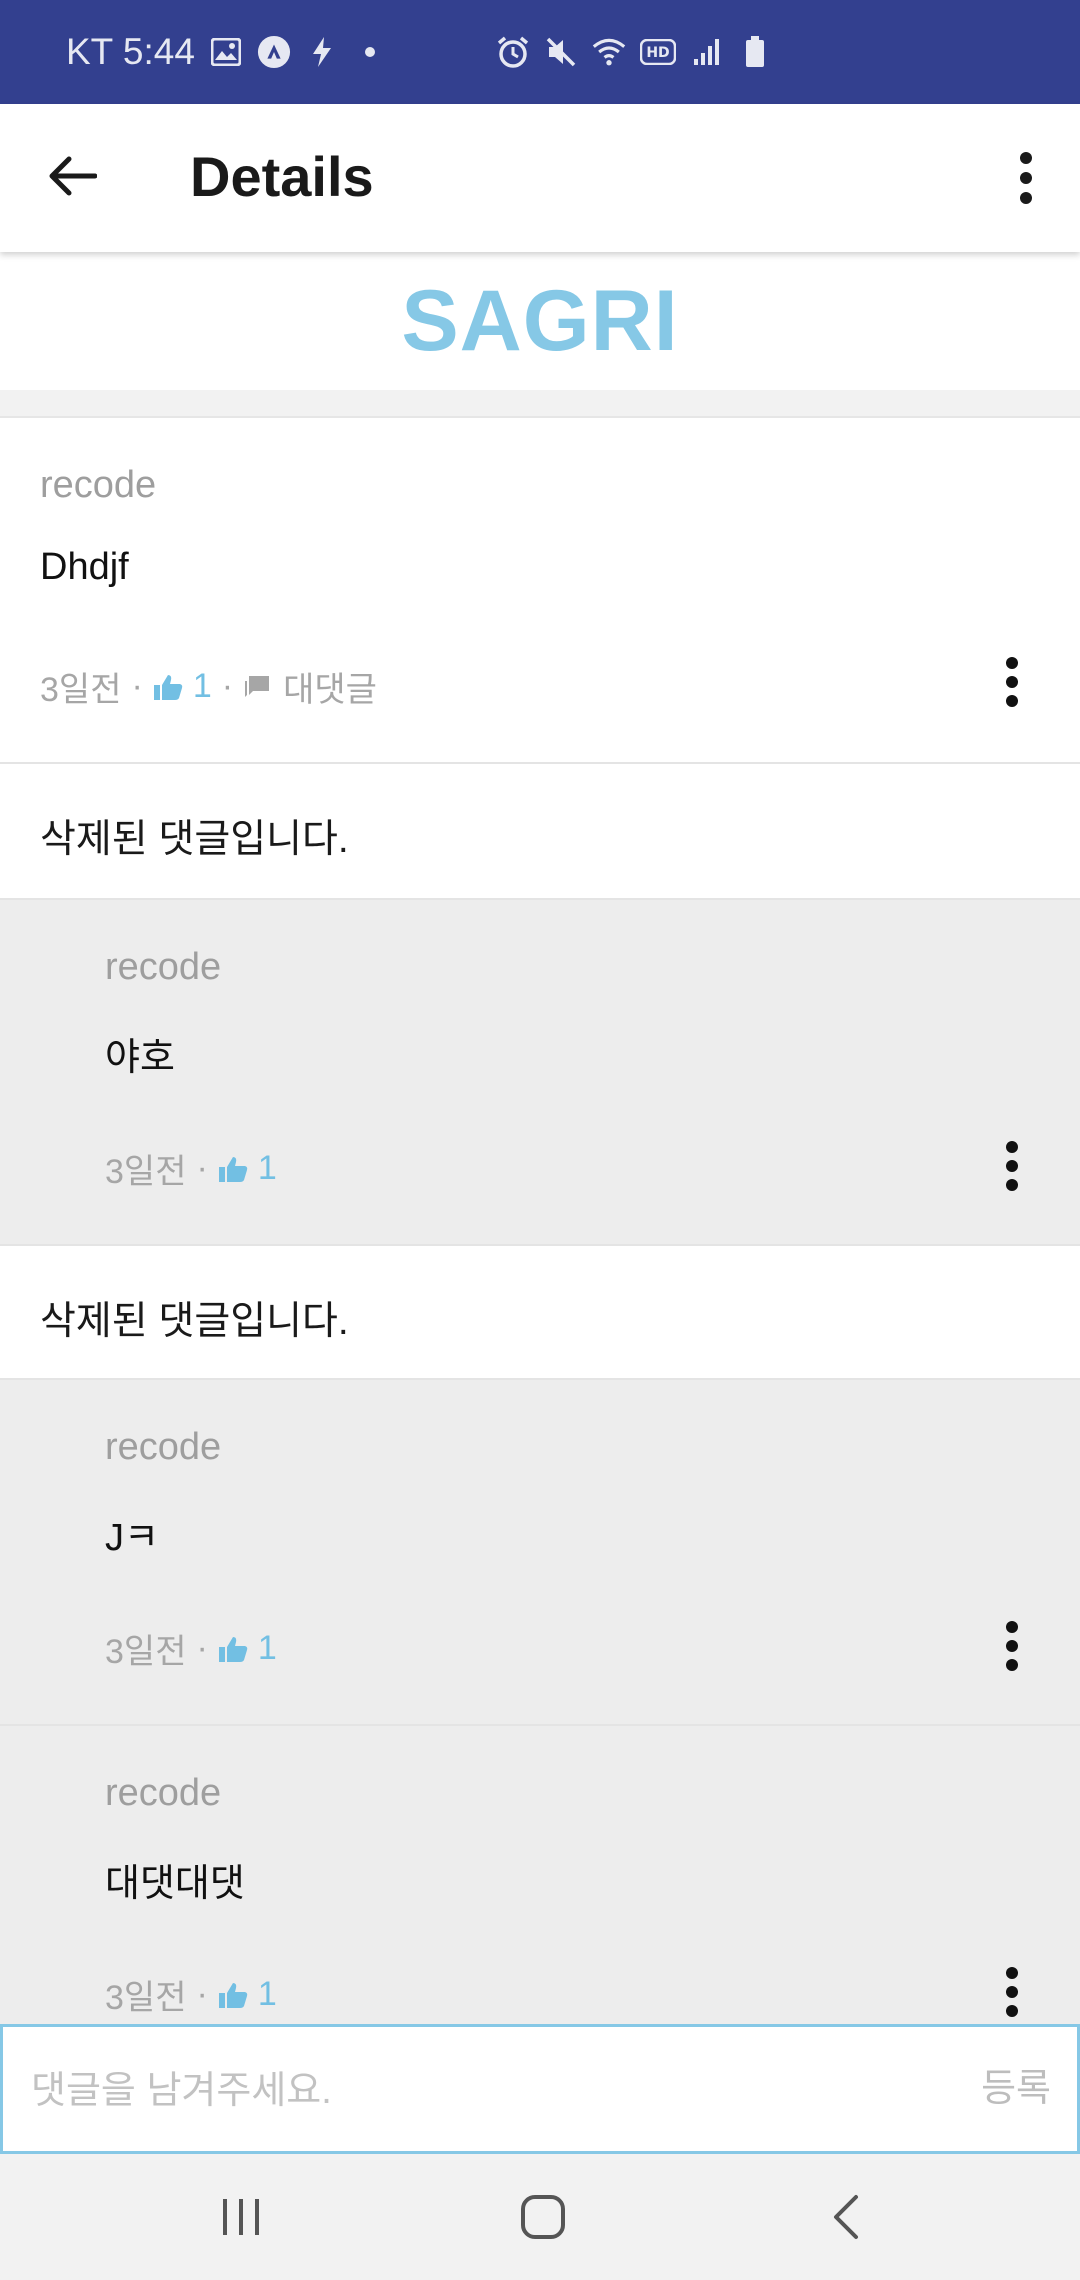 The height and width of the screenshot is (2280, 1080). What do you see at coordinates (513, 52) in the screenshot?
I see `alarm-icon` at bounding box center [513, 52].